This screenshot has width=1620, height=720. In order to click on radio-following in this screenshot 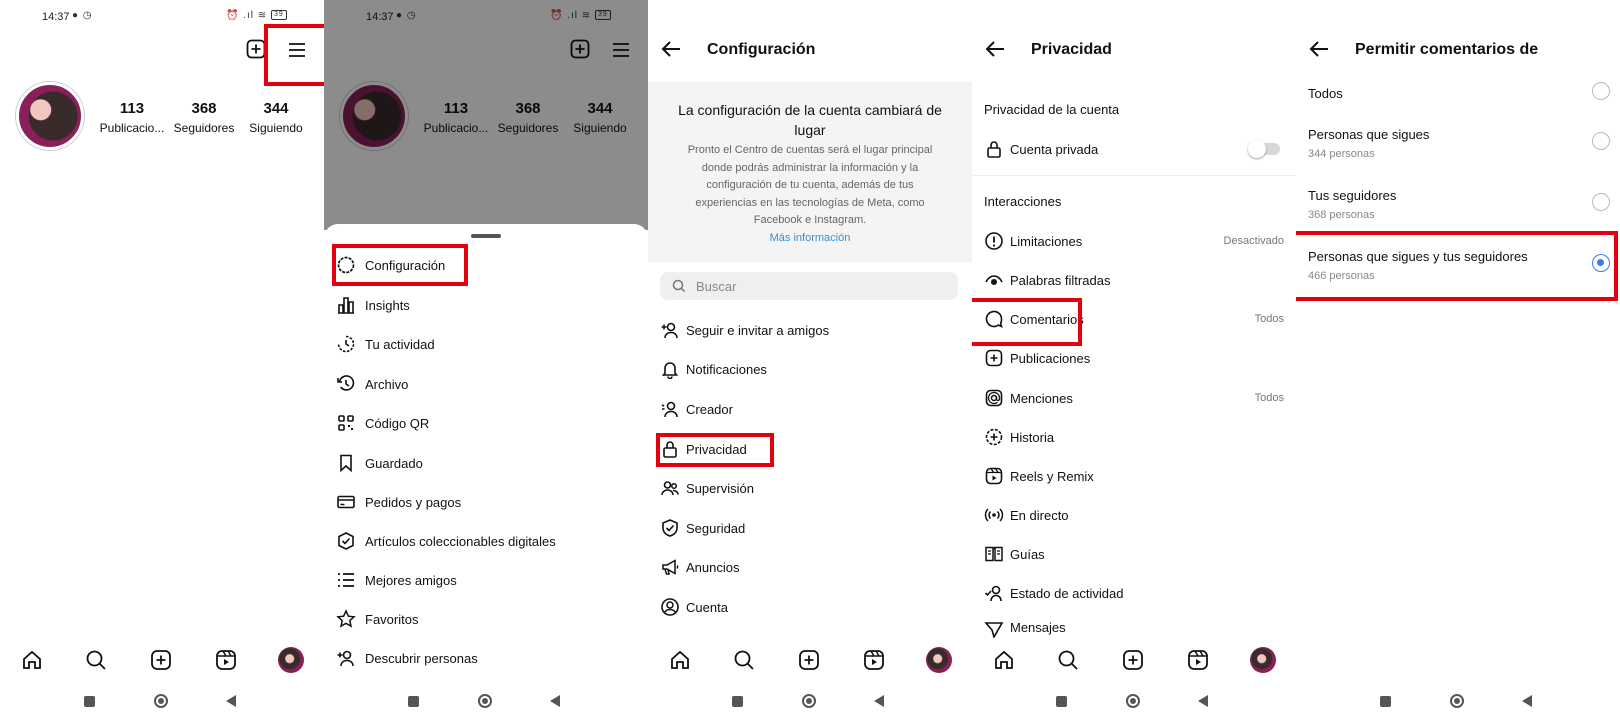, I will do `click(1601, 141)`.